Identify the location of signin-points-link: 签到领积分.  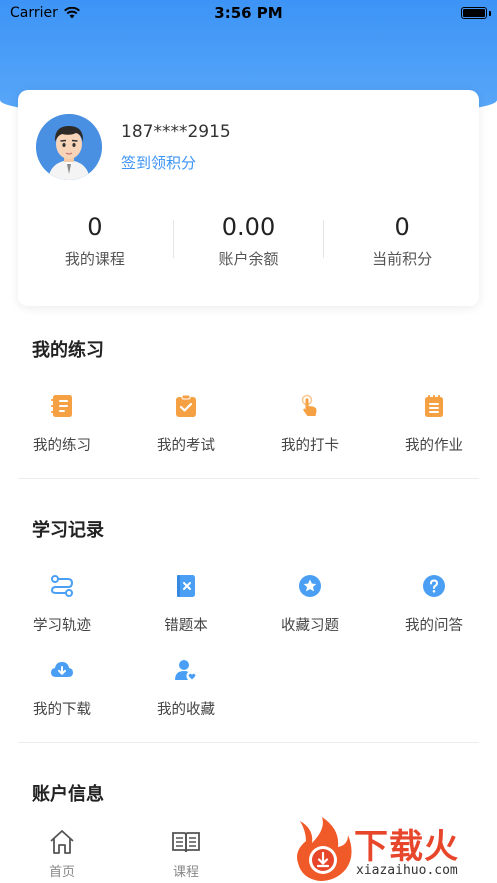
(158, 162).